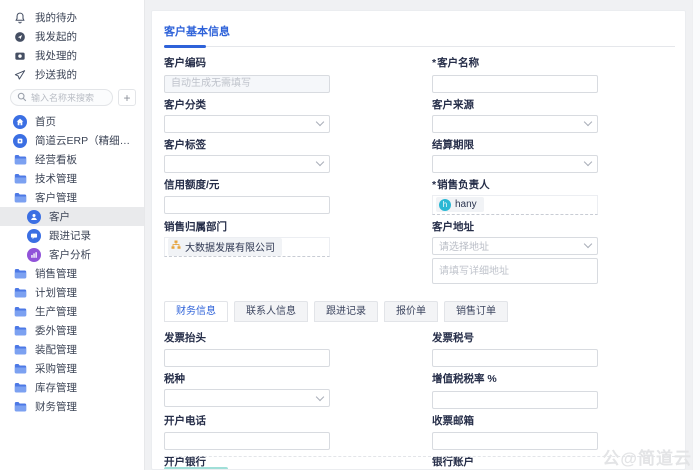 This screenshot has width=700, height=470. What do you see at coordinates (515, 245) in the screenshot?
I see `address-select: 请选择地址` at bounding box center [515, 245].